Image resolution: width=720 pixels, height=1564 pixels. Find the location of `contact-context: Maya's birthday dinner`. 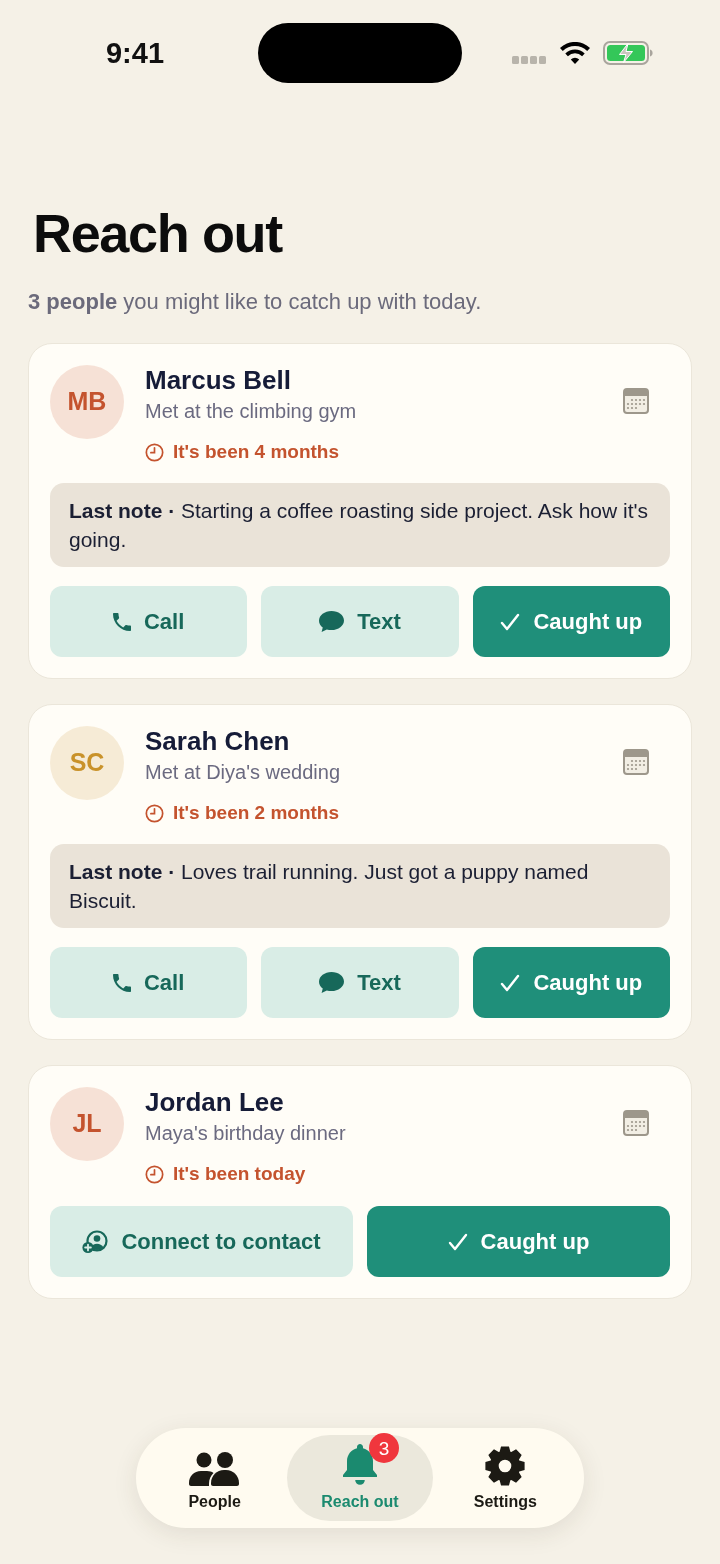

contact-context: Maya's birthday dinner is located at coordinates (246, 1133).